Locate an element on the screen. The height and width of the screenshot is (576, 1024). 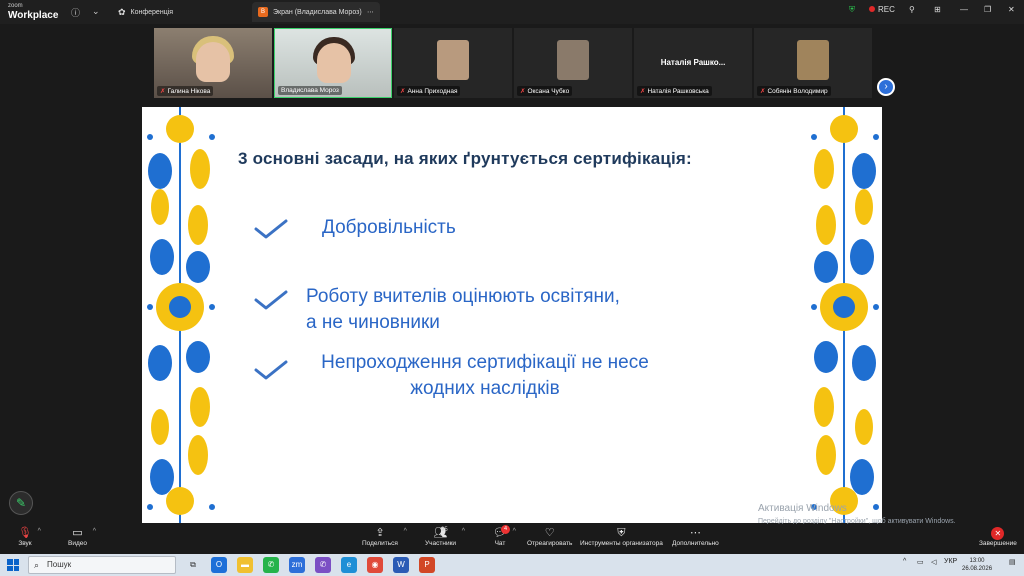
slide-item-line: жодних наслідків is located at coordinates (485, 388).